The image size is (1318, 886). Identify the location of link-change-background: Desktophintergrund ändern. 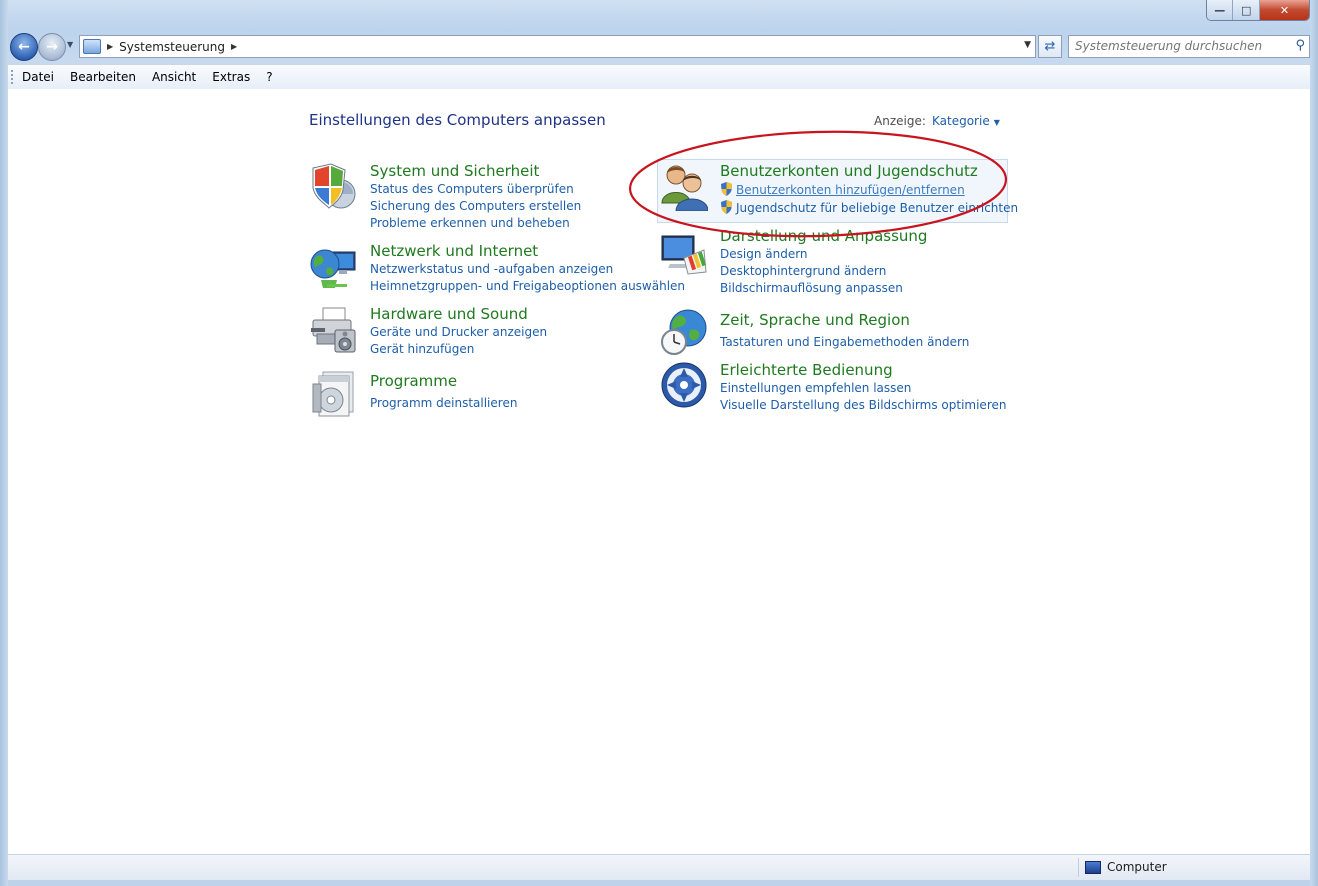
(803, 271).